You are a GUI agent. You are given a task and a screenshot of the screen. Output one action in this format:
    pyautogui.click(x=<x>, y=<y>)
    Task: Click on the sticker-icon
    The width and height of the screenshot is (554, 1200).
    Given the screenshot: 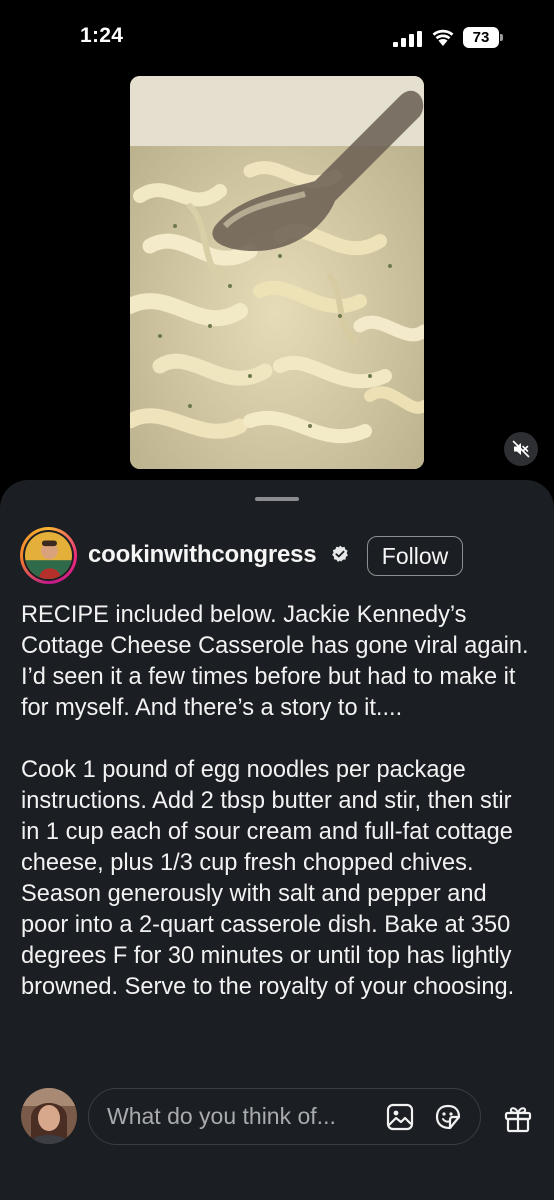 What is the action you would take?
    pyautogui.click(x=448, y=1117)
    